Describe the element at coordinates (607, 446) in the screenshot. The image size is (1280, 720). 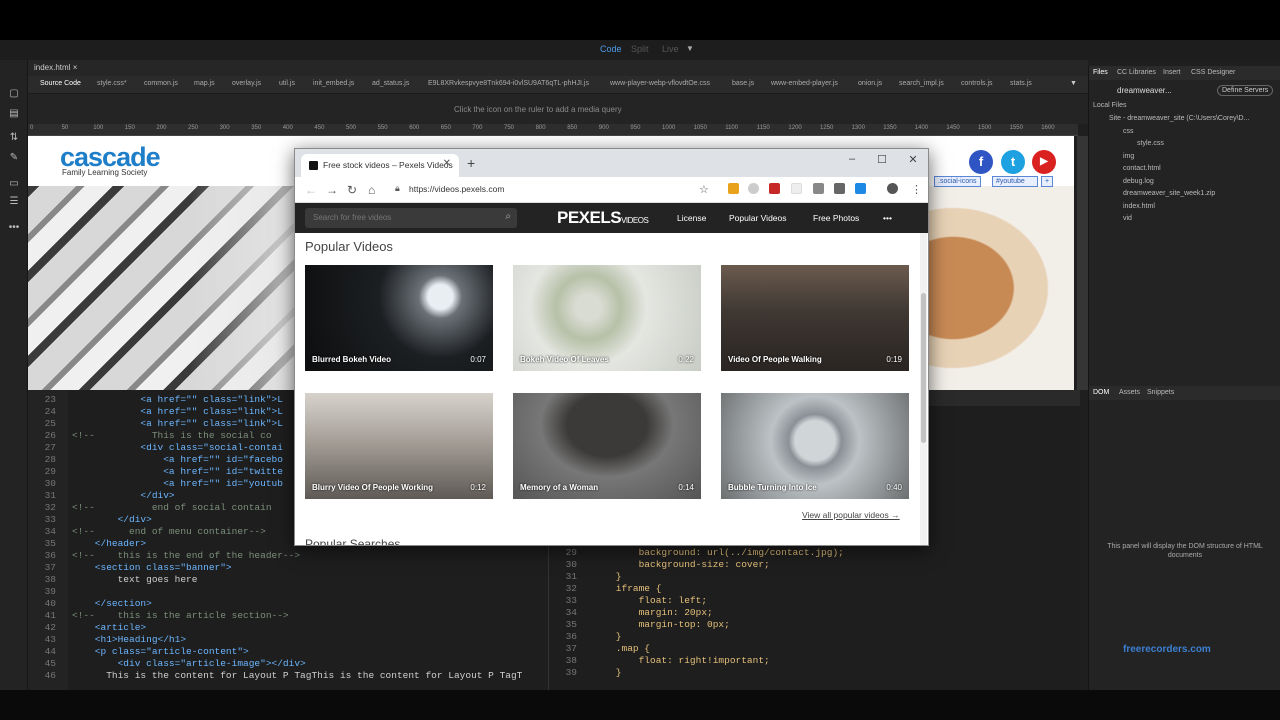
I see `video-card: Memory of a Woman 0:14` at that location.